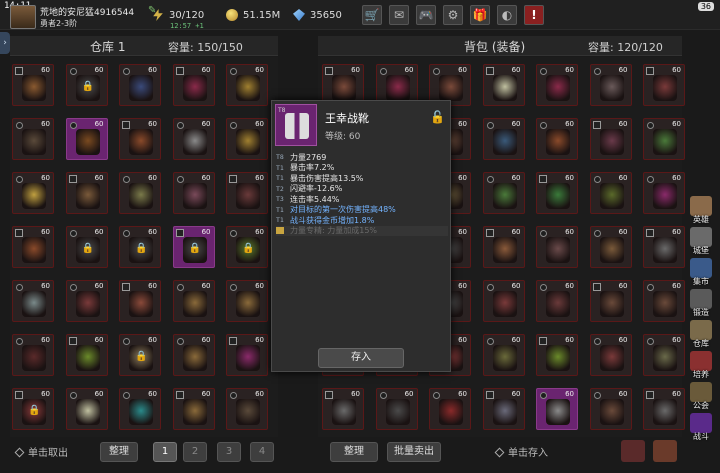 This screenshot has width=720, height=473. I want to click on side-menu-item: 公会, so click(701, 397).